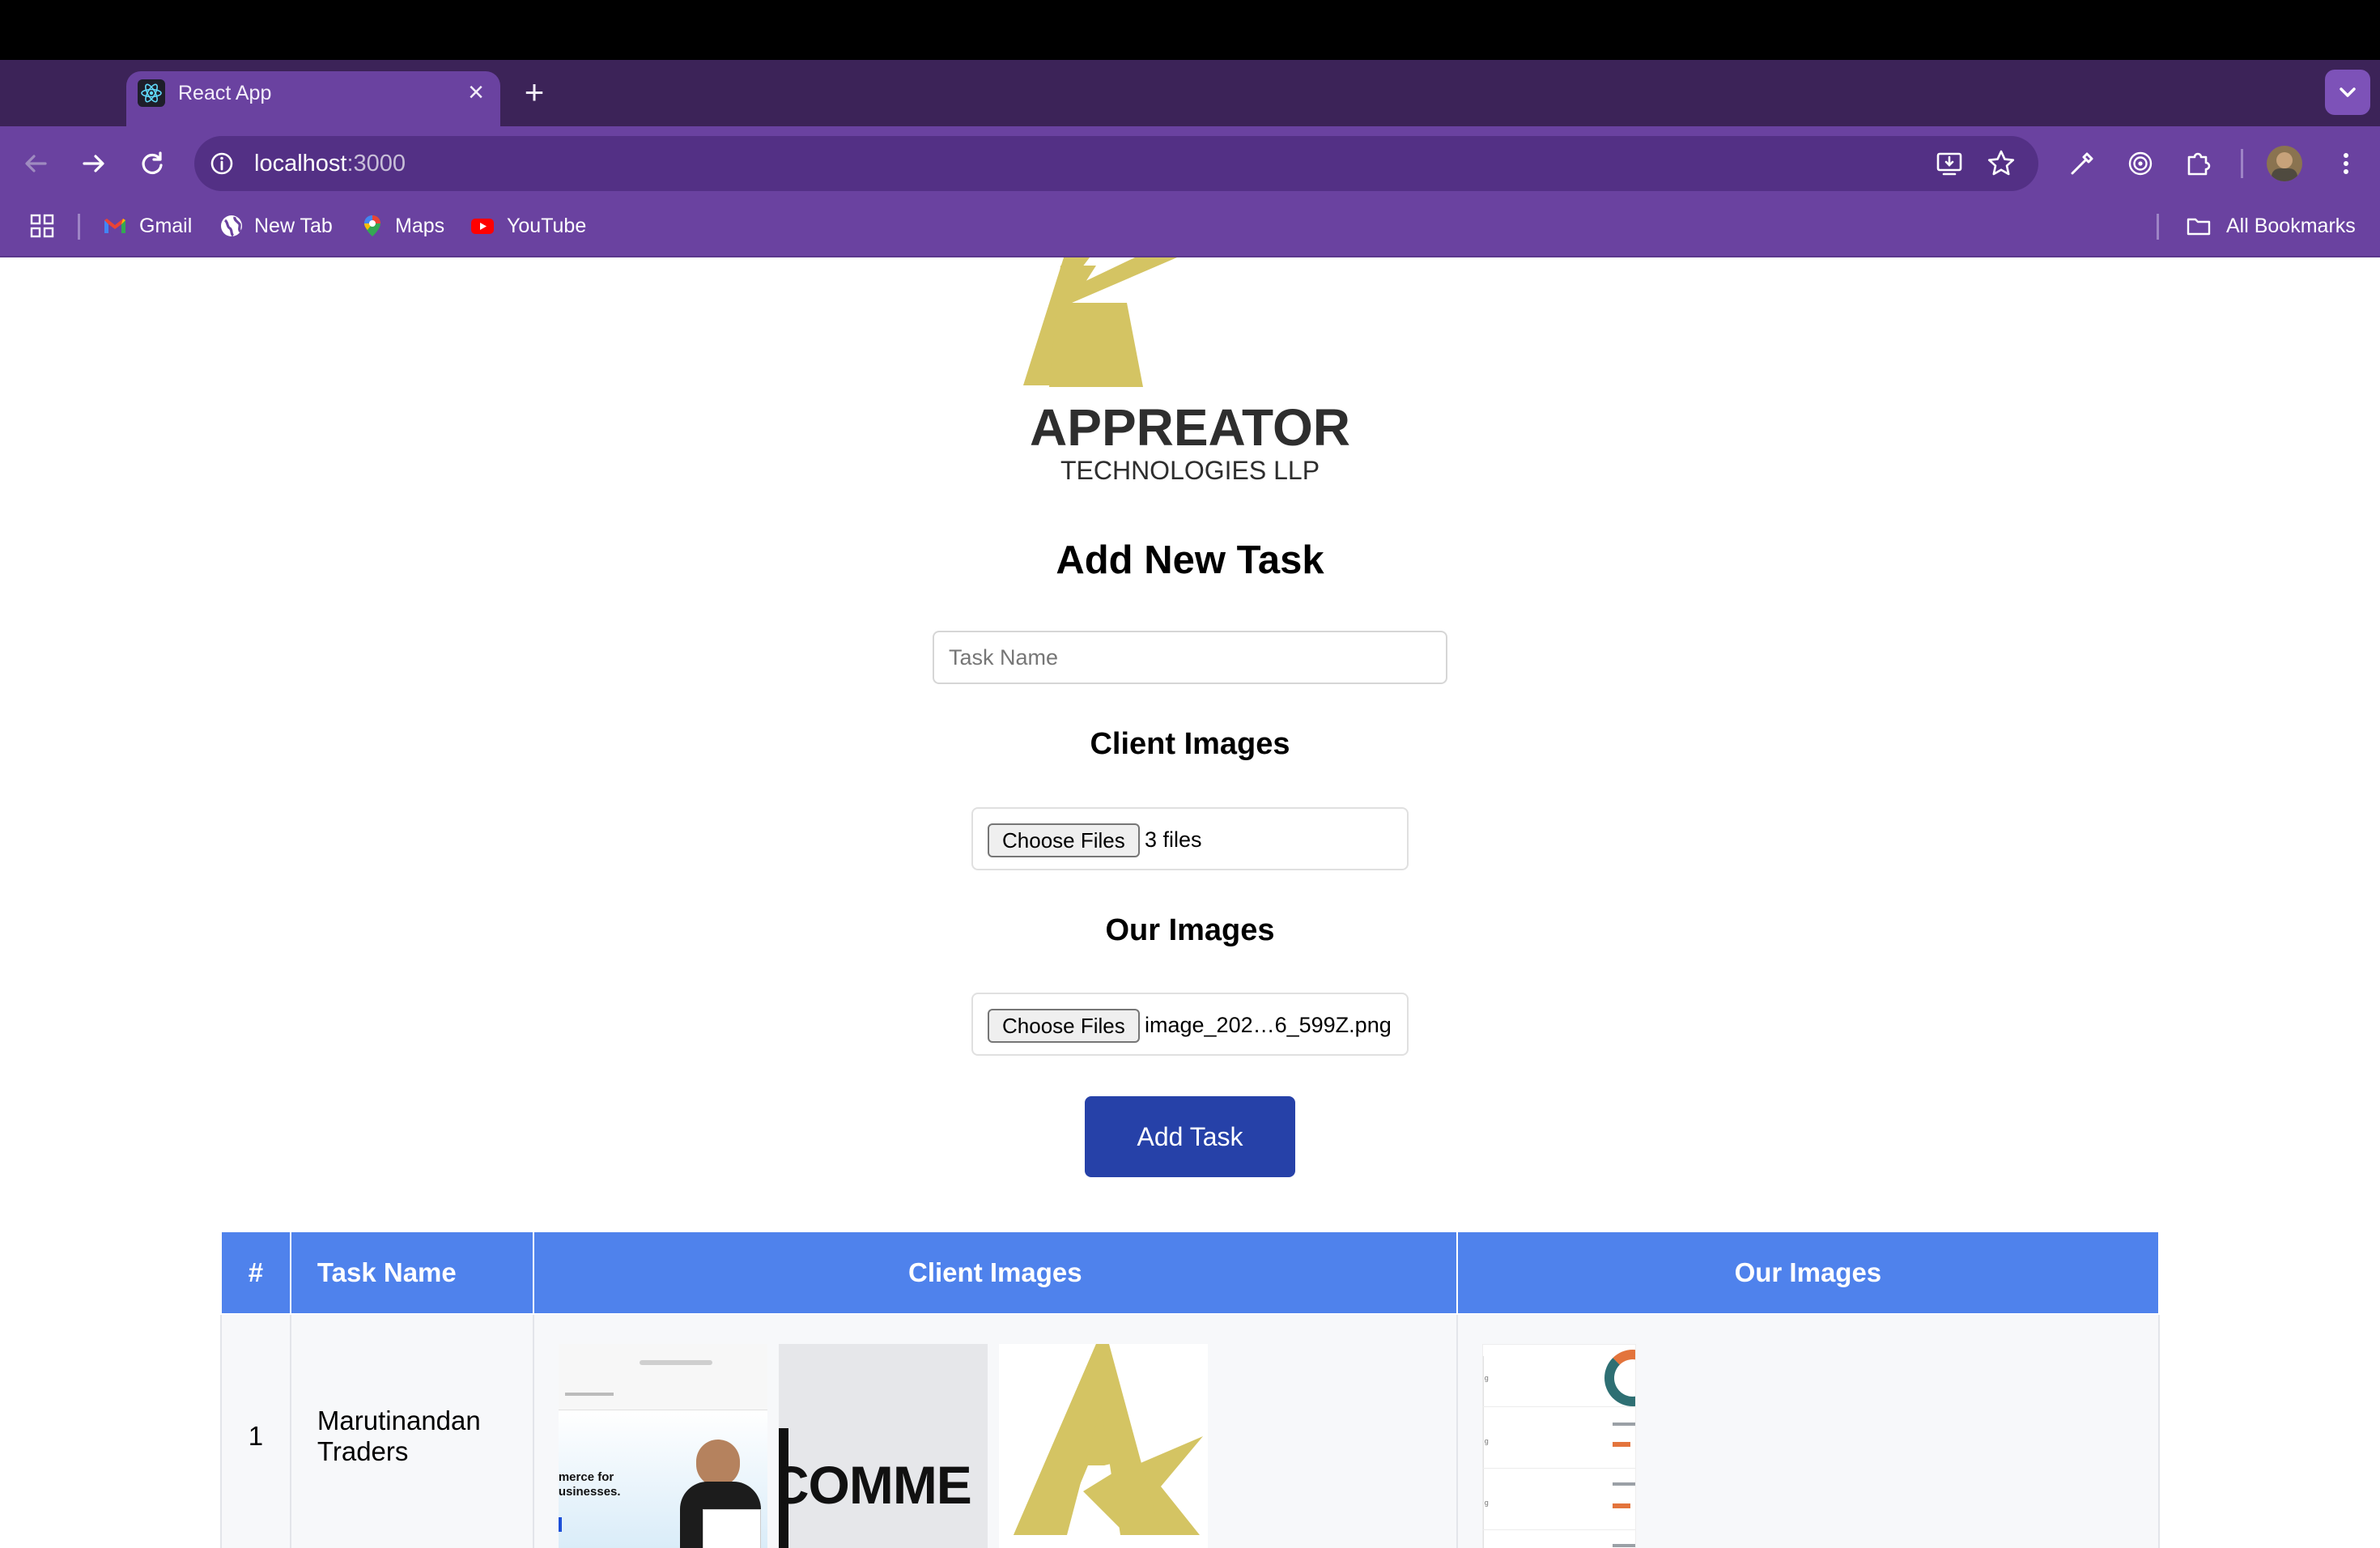  What do you see at coordinates (293, 226) in the screenshot?
I see `bookmark-new-tab: New Tab` at bounding box center [293, 226].